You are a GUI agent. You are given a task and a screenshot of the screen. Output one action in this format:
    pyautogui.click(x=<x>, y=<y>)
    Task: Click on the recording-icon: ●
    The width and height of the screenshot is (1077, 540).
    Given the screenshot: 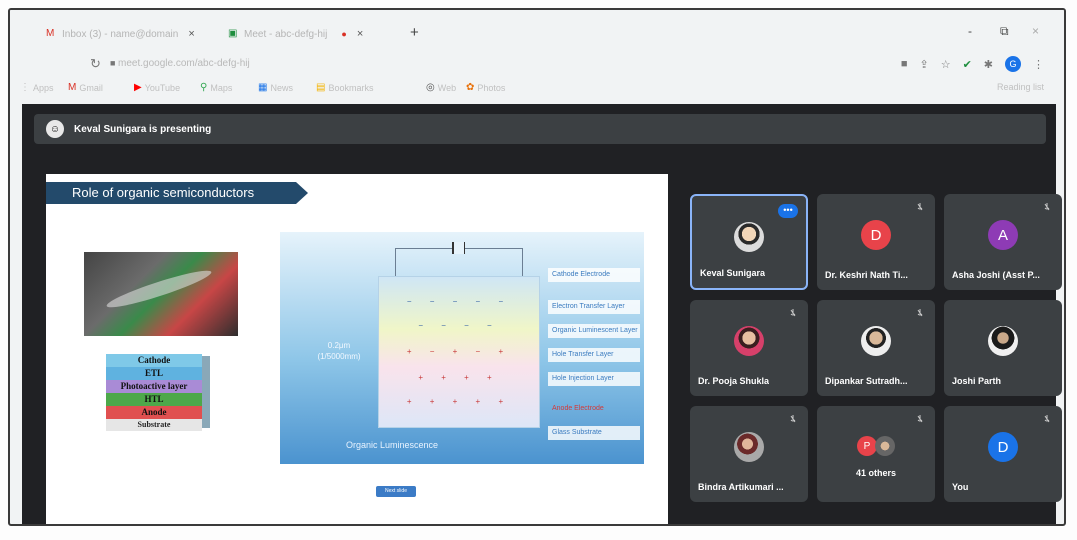 What is the action you would take?
    pyautogui.click(x=344, y=34)
    